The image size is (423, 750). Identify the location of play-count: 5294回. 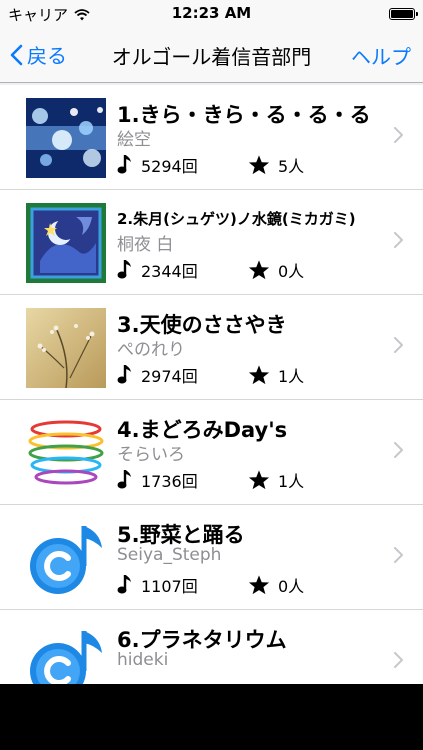
(157, 165).